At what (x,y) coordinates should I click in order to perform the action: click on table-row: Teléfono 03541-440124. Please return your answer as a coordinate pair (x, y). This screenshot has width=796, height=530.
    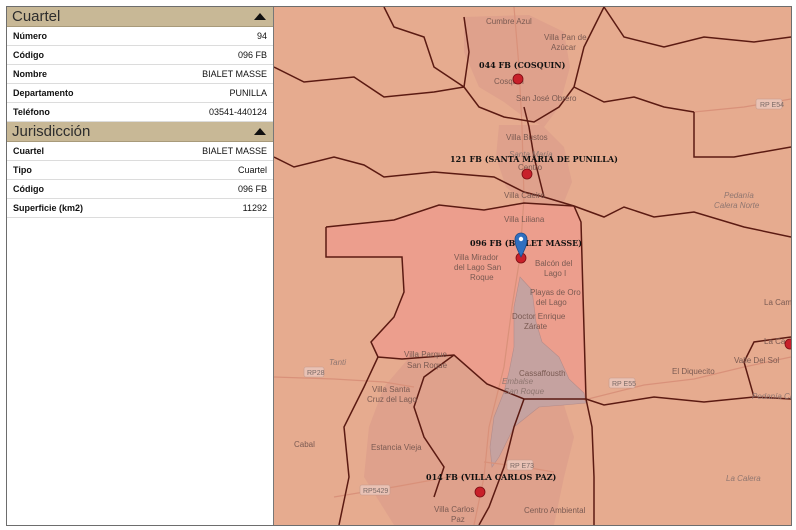
    Looking at the image, I should click on (140, 112).